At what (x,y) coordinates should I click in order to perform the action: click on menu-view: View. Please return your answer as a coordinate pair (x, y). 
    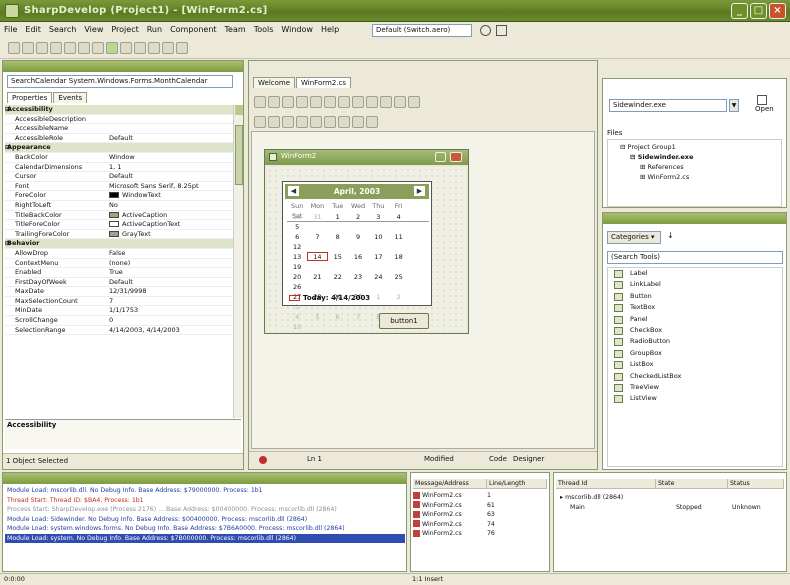
    Looking at the image, I should click on (93, 28).